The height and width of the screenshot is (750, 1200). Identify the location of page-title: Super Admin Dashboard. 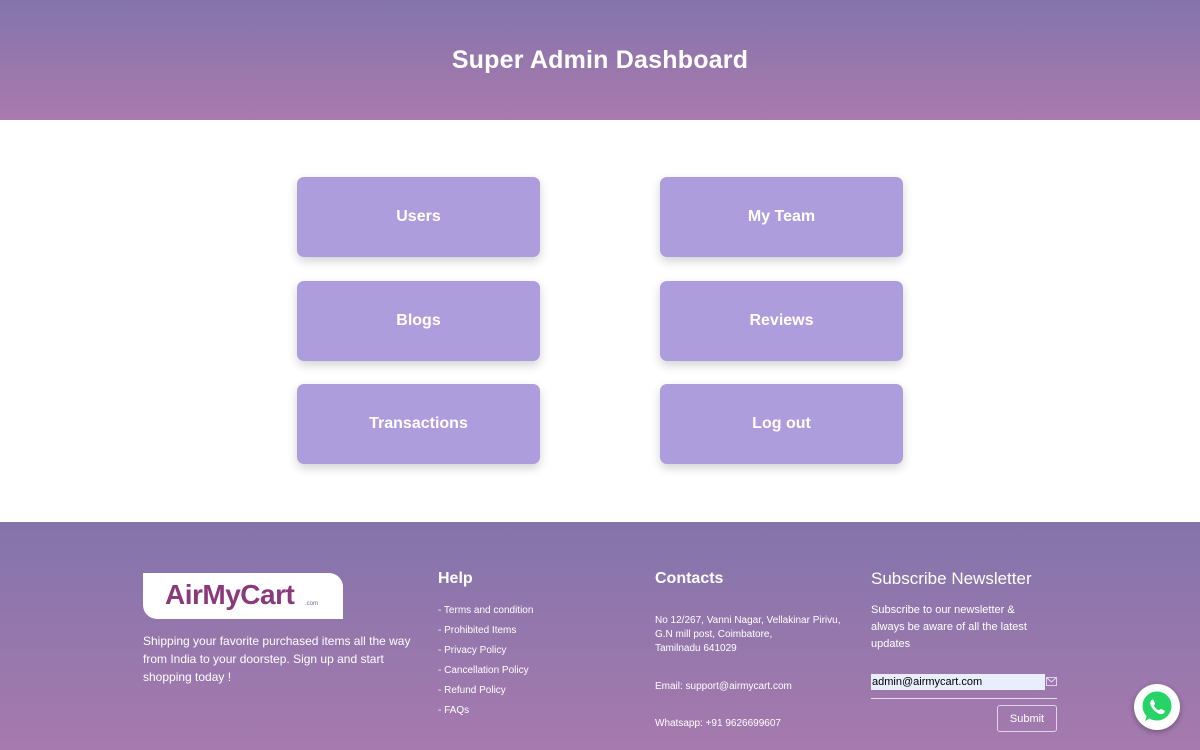
(600, 59).